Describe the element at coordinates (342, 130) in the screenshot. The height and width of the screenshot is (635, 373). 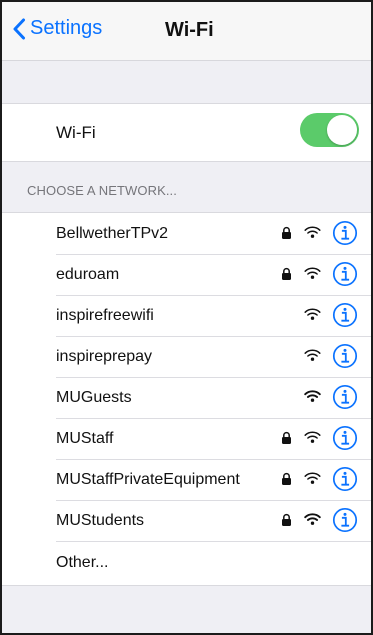
I see `toggle-knob` at that location.